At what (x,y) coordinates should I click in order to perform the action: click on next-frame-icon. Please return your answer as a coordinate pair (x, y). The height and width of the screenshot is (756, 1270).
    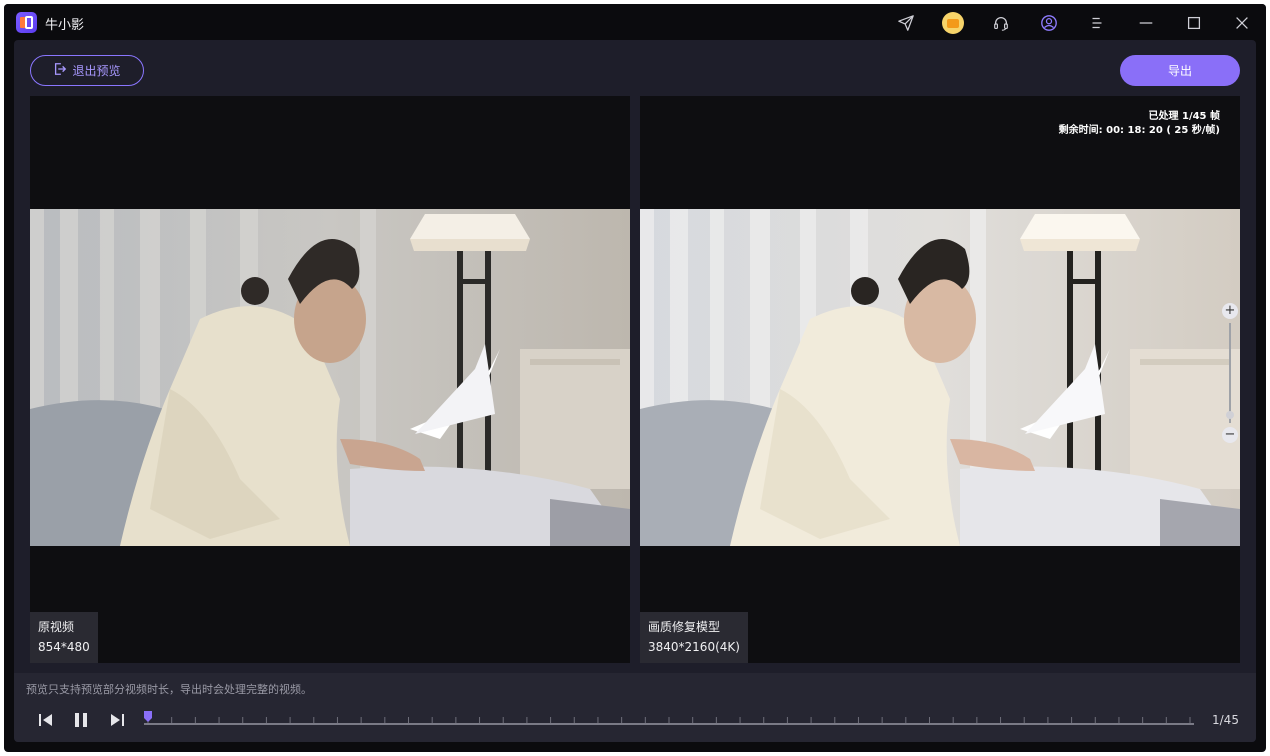
    Looking at the image, I should click on (117, 720).